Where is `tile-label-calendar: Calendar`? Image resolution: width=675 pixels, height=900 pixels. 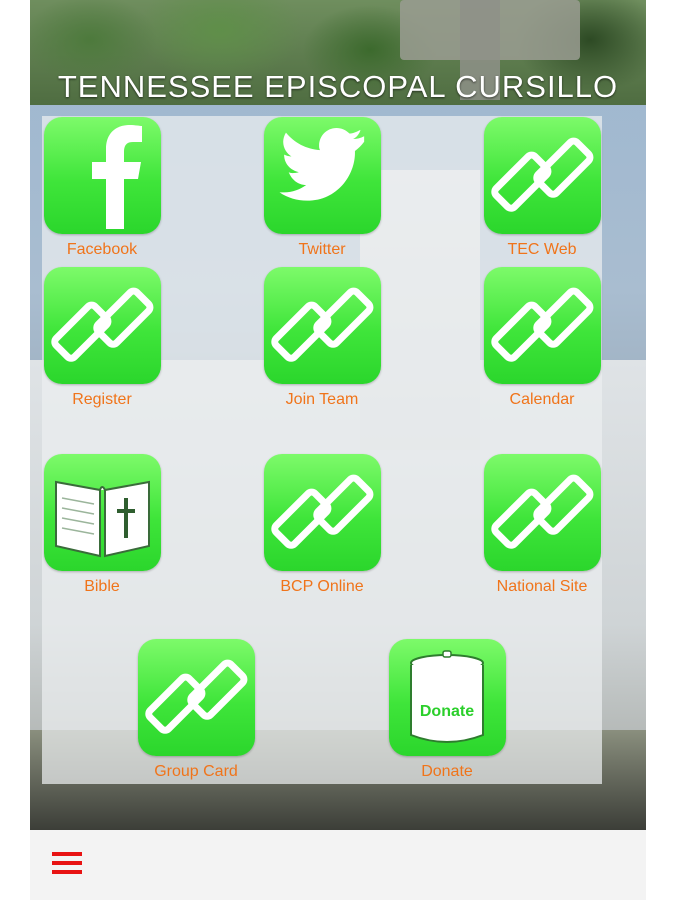 tile-label-calendar: Calendar is located at coordinates (542, 399).